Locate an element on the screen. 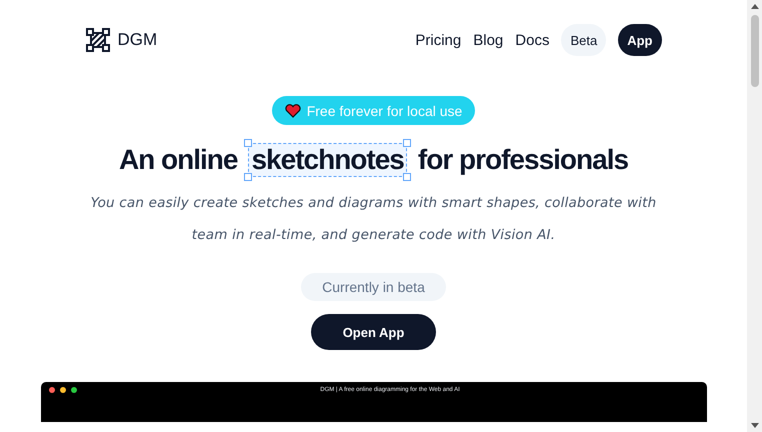 This screenshot has width=762, height=432. scrollbar is located at coordinates (754, 216).